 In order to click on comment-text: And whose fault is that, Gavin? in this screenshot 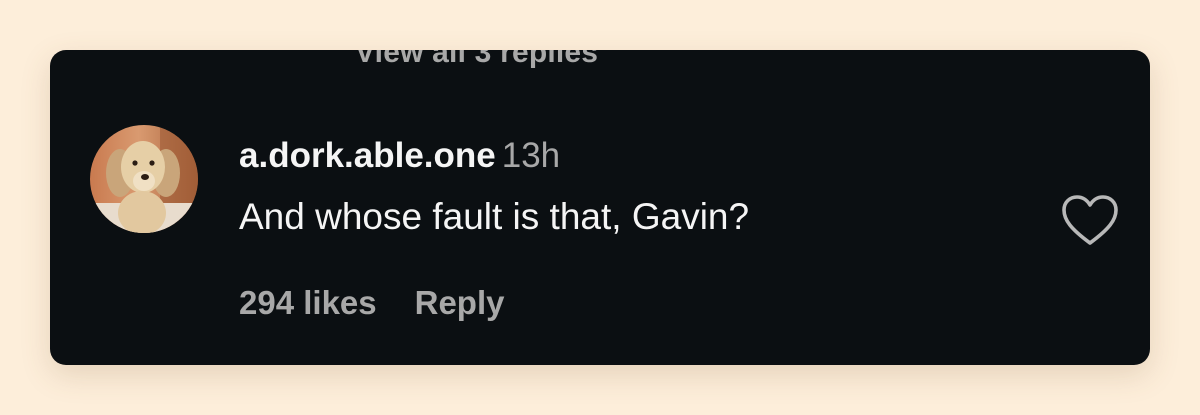, I will do `click(494, 216)`.